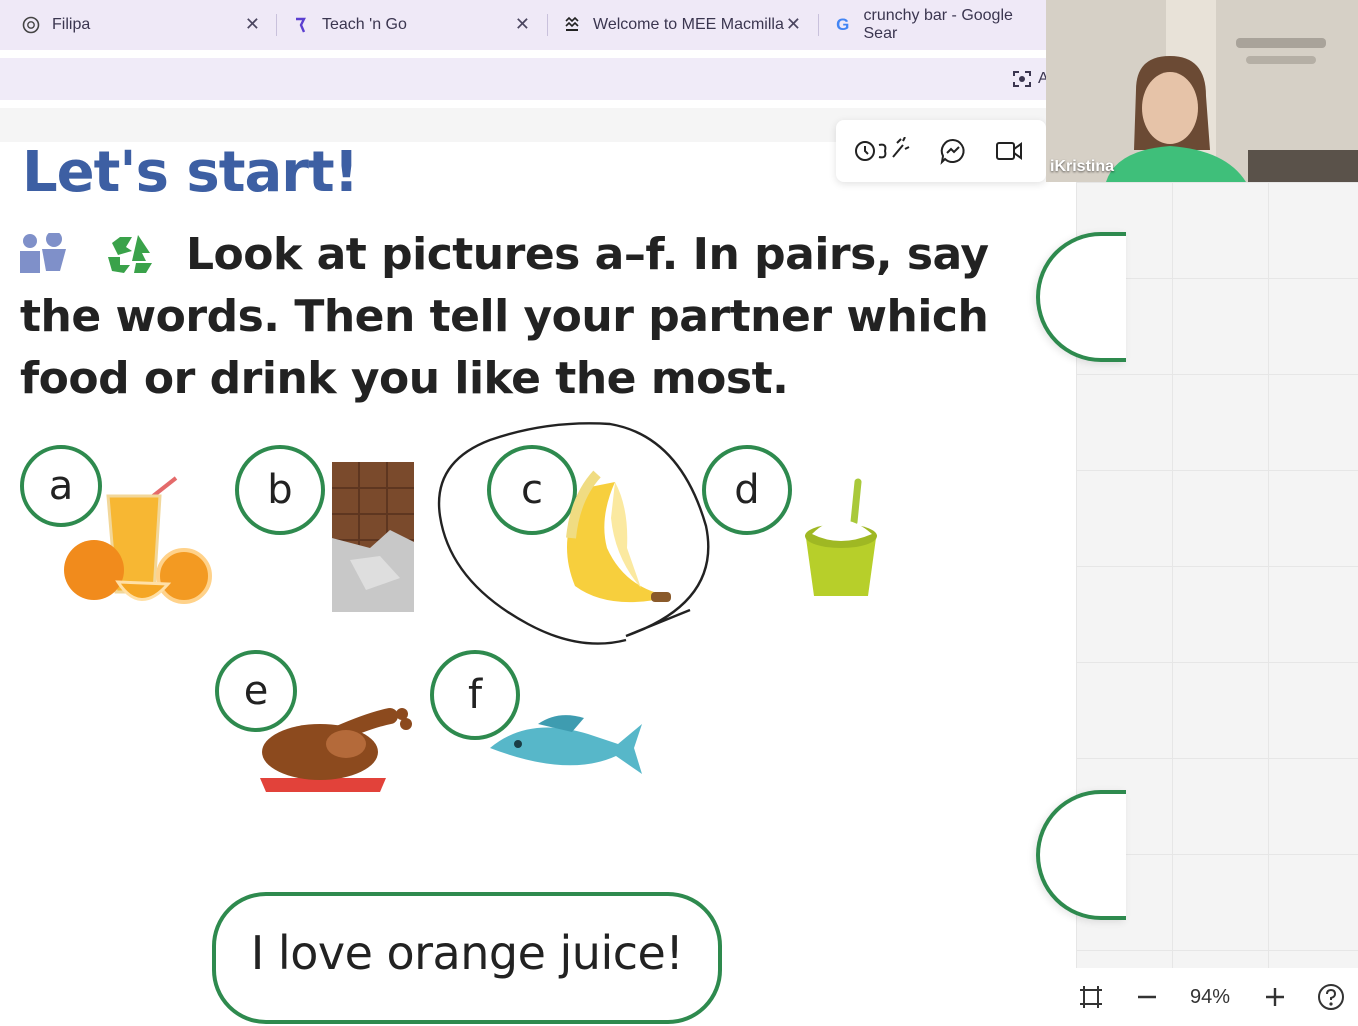 Image resolution: width=1358 pixels, height=1026 pixels. Describe the element at coordinates (475, 695) in the screenshot. I see `badge-letter: f` at that location.